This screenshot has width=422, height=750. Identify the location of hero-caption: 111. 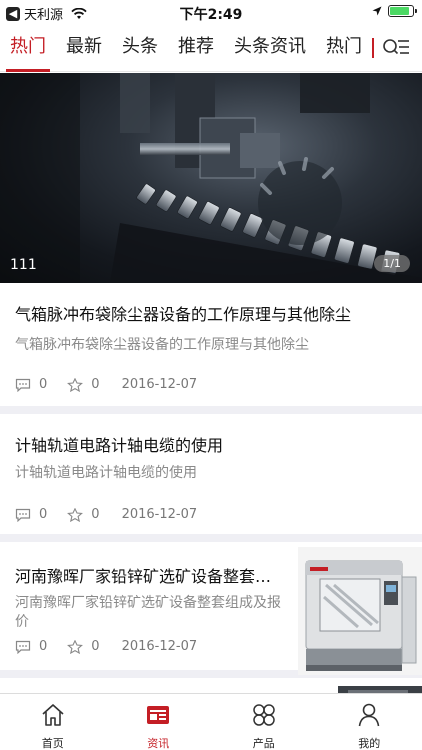
(23, 265).